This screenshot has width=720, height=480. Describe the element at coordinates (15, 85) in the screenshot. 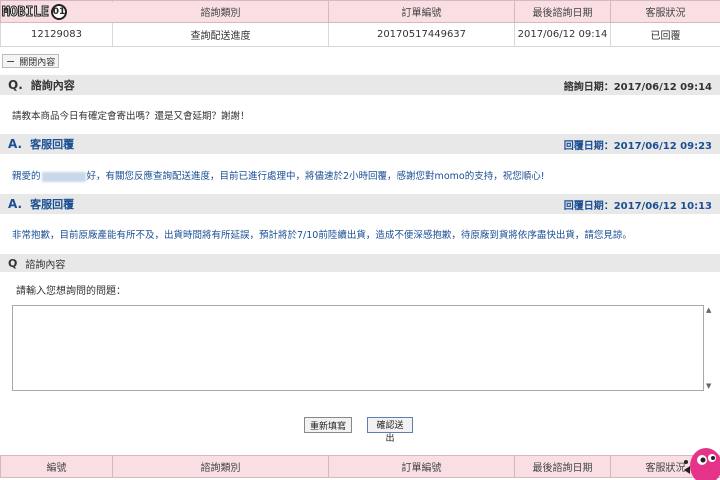

I see `question-letter: Q.` at that location.